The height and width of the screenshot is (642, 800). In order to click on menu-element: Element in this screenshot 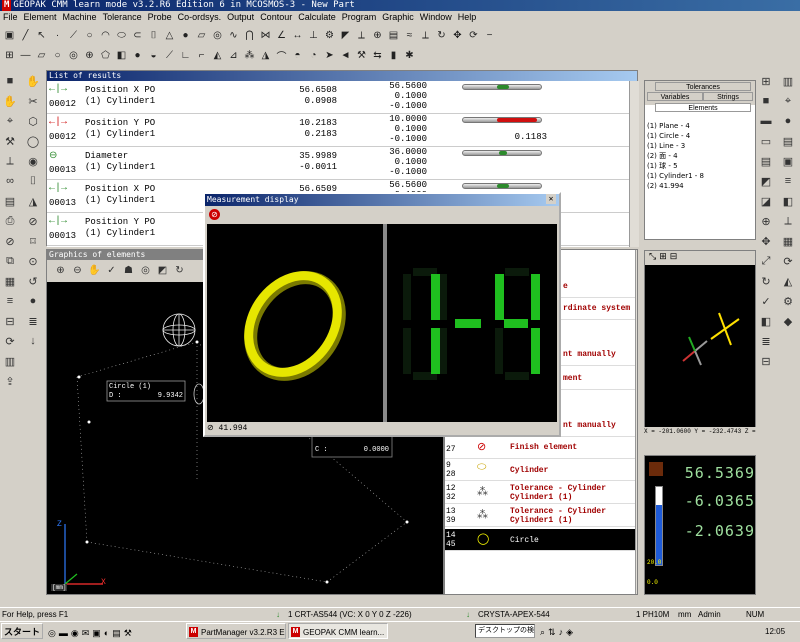, I will do `click(40, 17)`.